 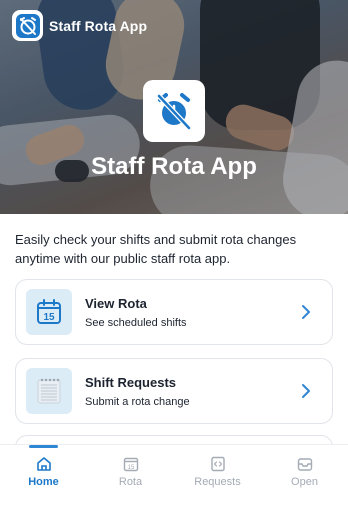 I want to click on inbox-icon, so click(x=304, y=464).